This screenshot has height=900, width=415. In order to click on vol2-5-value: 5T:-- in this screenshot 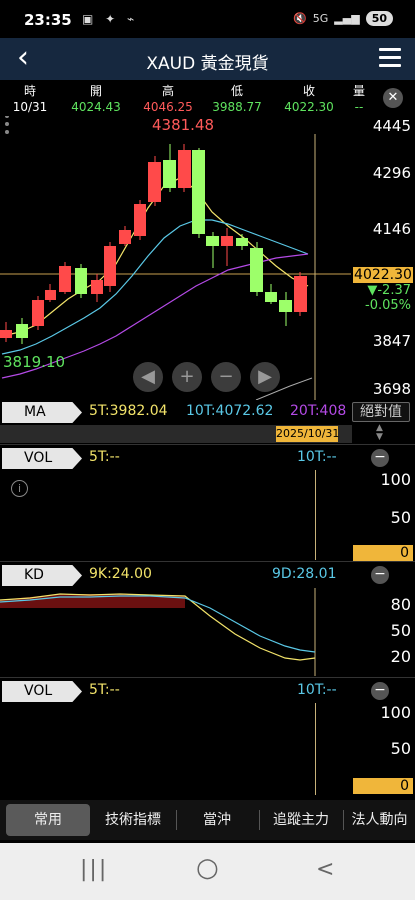, I will do `click(104, 690)`.